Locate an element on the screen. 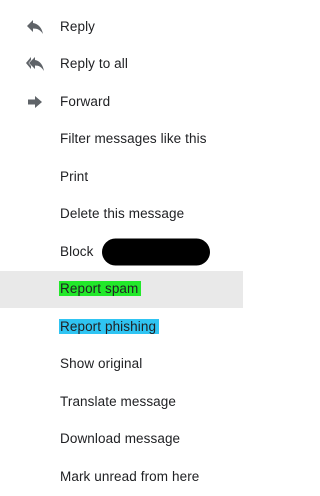 This screenshot has height=496, width=320. spam-highlight: Report spam is located at coordinates (100, 289).